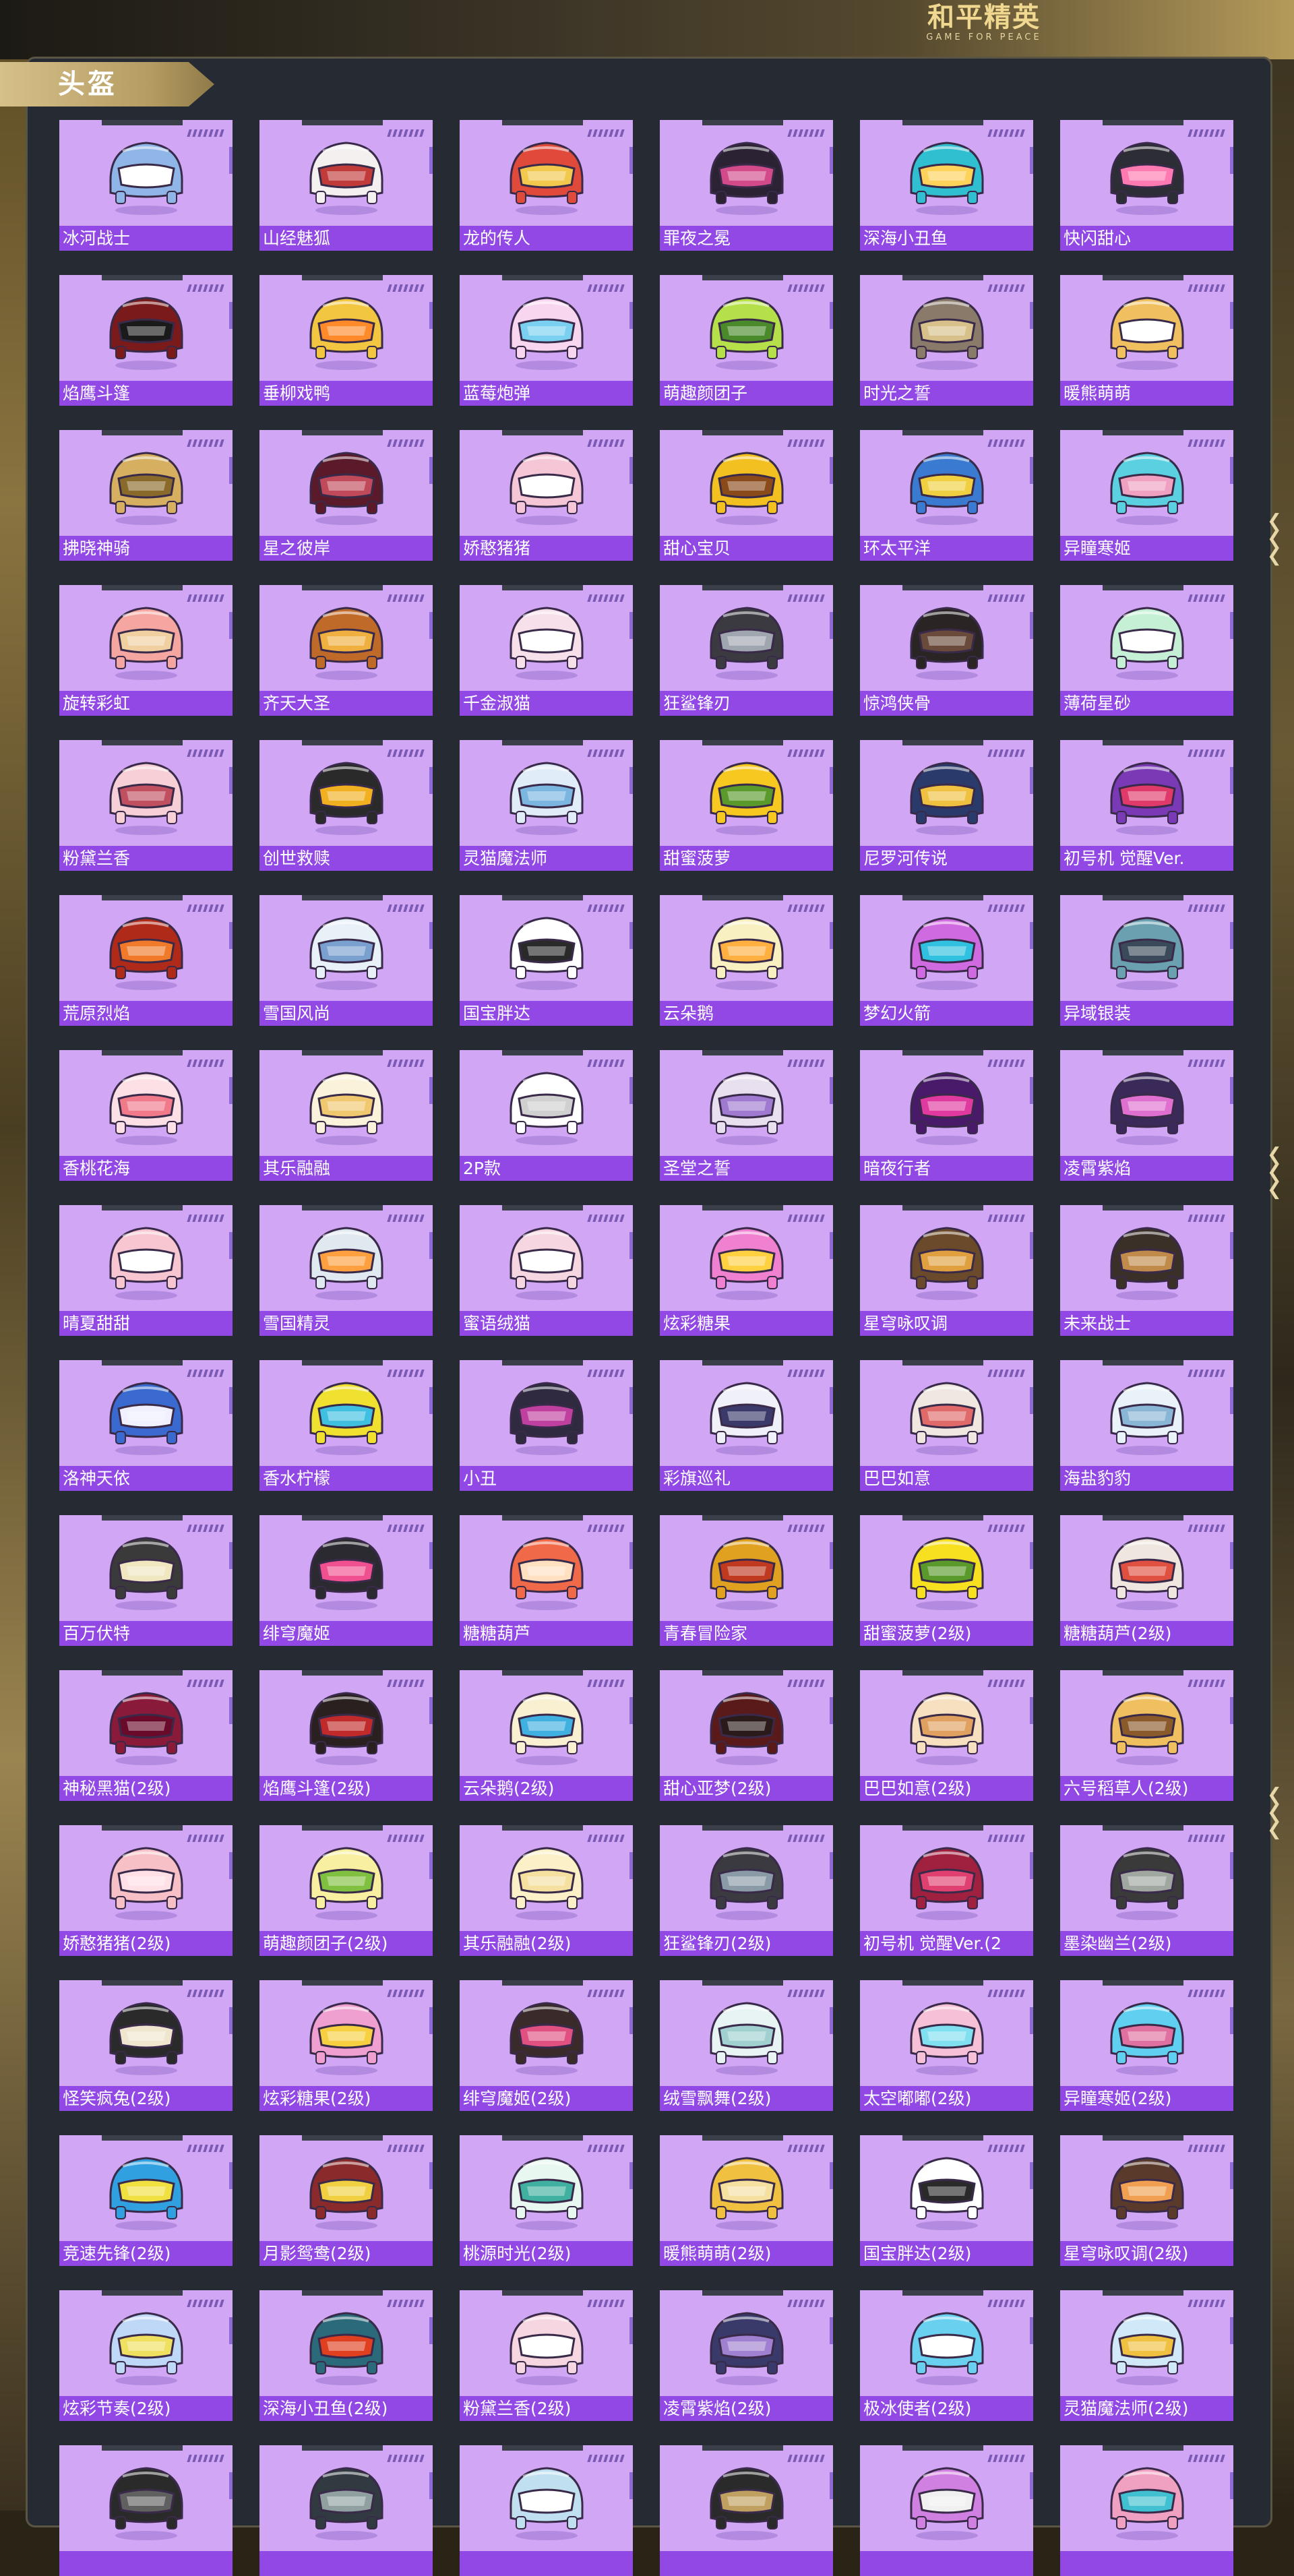  Describe the element at coordinates (1146, 1735) in the screenshot. I see `helmet-card: 六号稻草人(2级)` at that location.